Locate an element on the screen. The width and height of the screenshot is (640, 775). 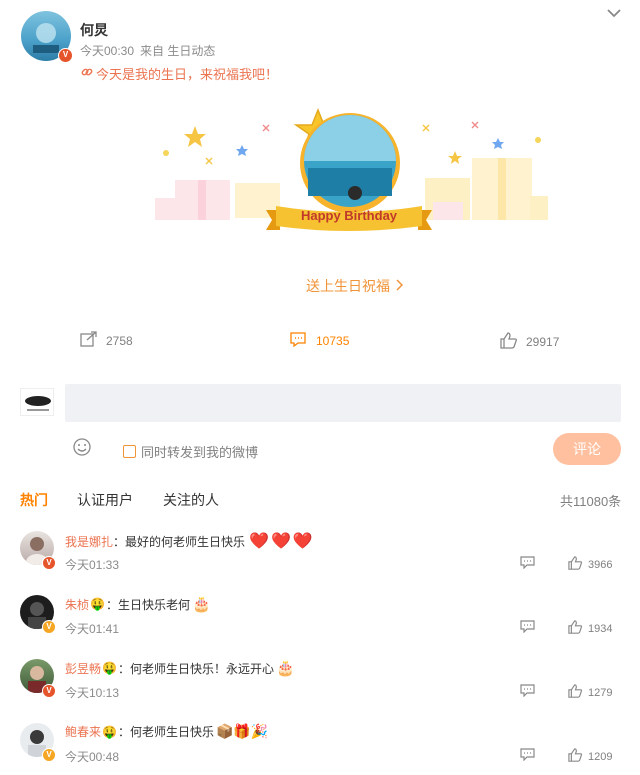
current-user-avatar is located at coordinates (37, 402).